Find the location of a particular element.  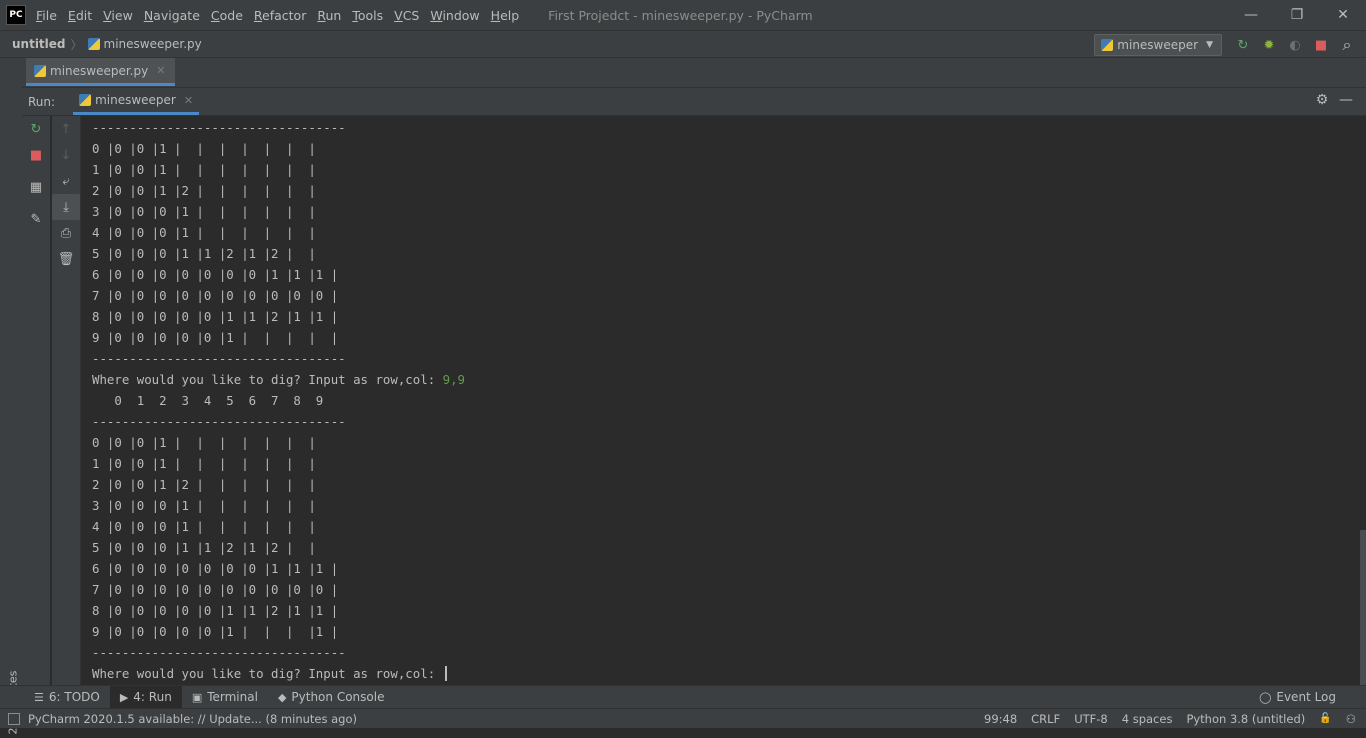

restore-layout-icon: ▦ is located at coordinates (36, 187).